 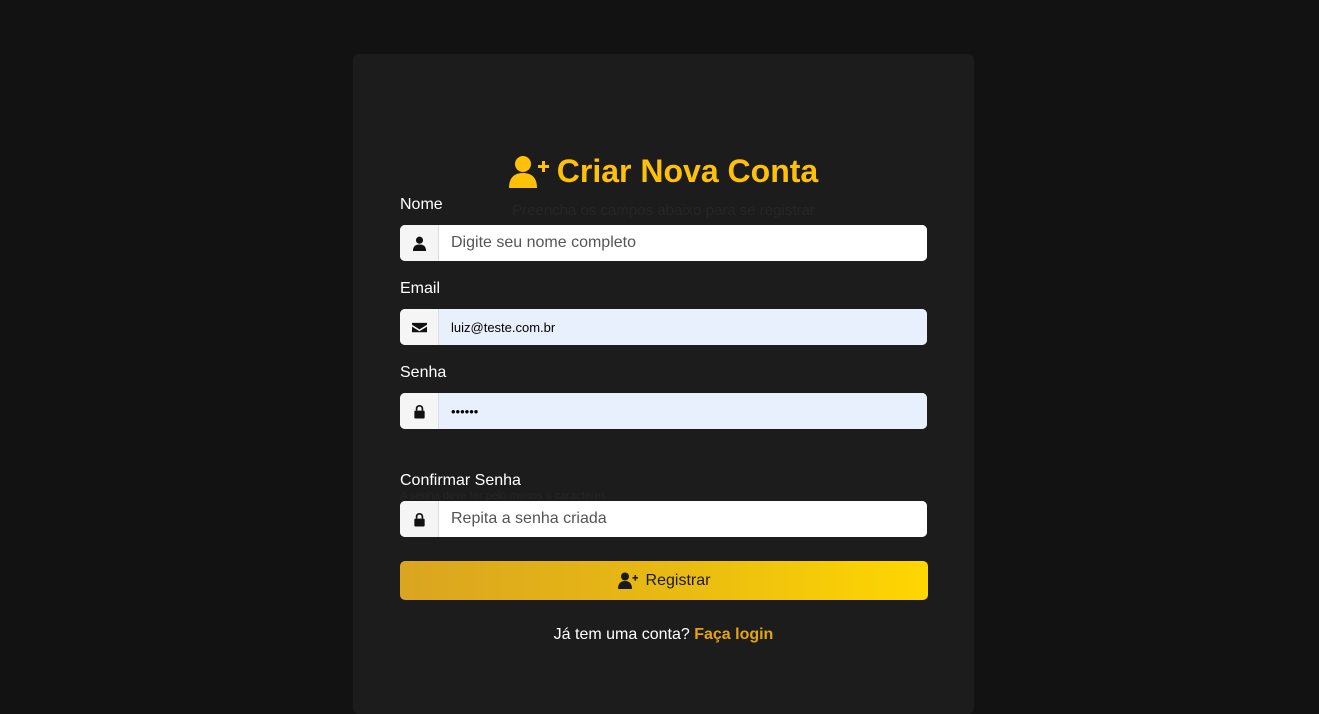 What do you see at coordinates (421, 204) in the screenshot?
I see `name-label: Nome` at bounding box center [421, 204].